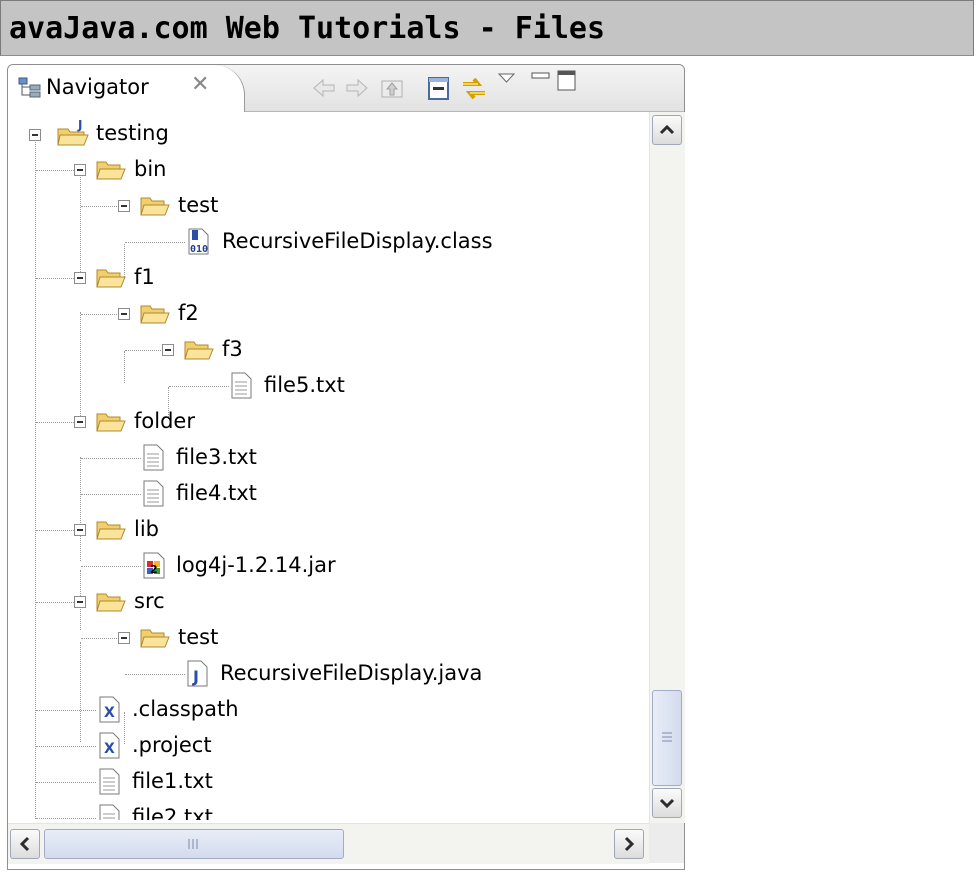 Image resolution: width=976 pixels, height=879 pixels. What do you see at coordinates (308, 746) in the screenshot?
I see `tree-item-project: X .project` at bounding box center [308, 746].